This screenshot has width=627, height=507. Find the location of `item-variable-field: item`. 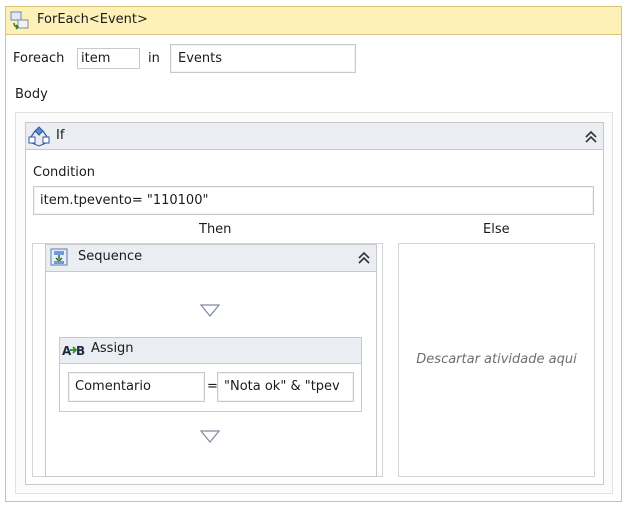

item-variable-field: item is located at coordinates (108, 58).